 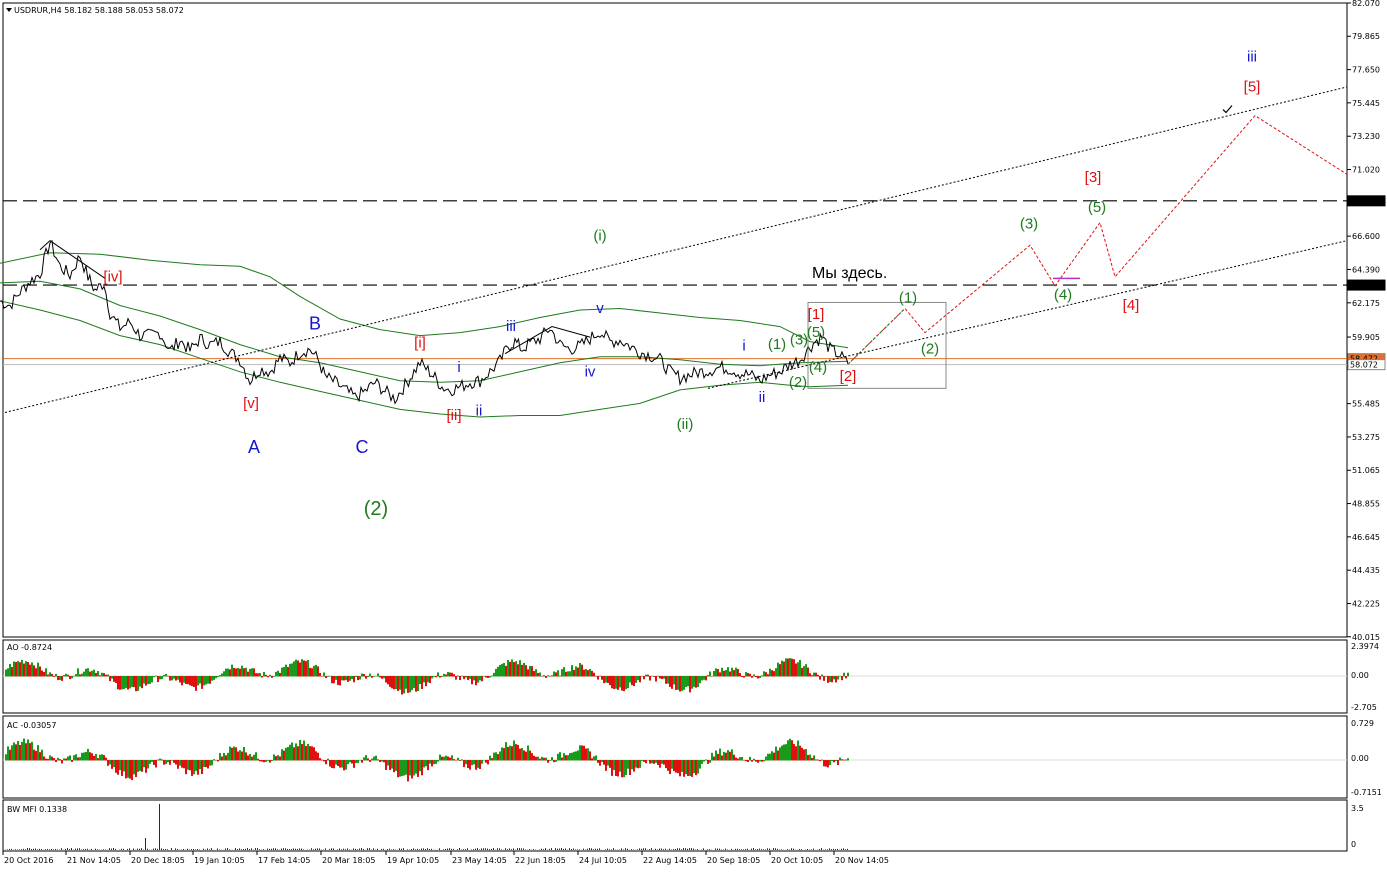 I want to click on mfi-panel, so click(x=426, y=827).